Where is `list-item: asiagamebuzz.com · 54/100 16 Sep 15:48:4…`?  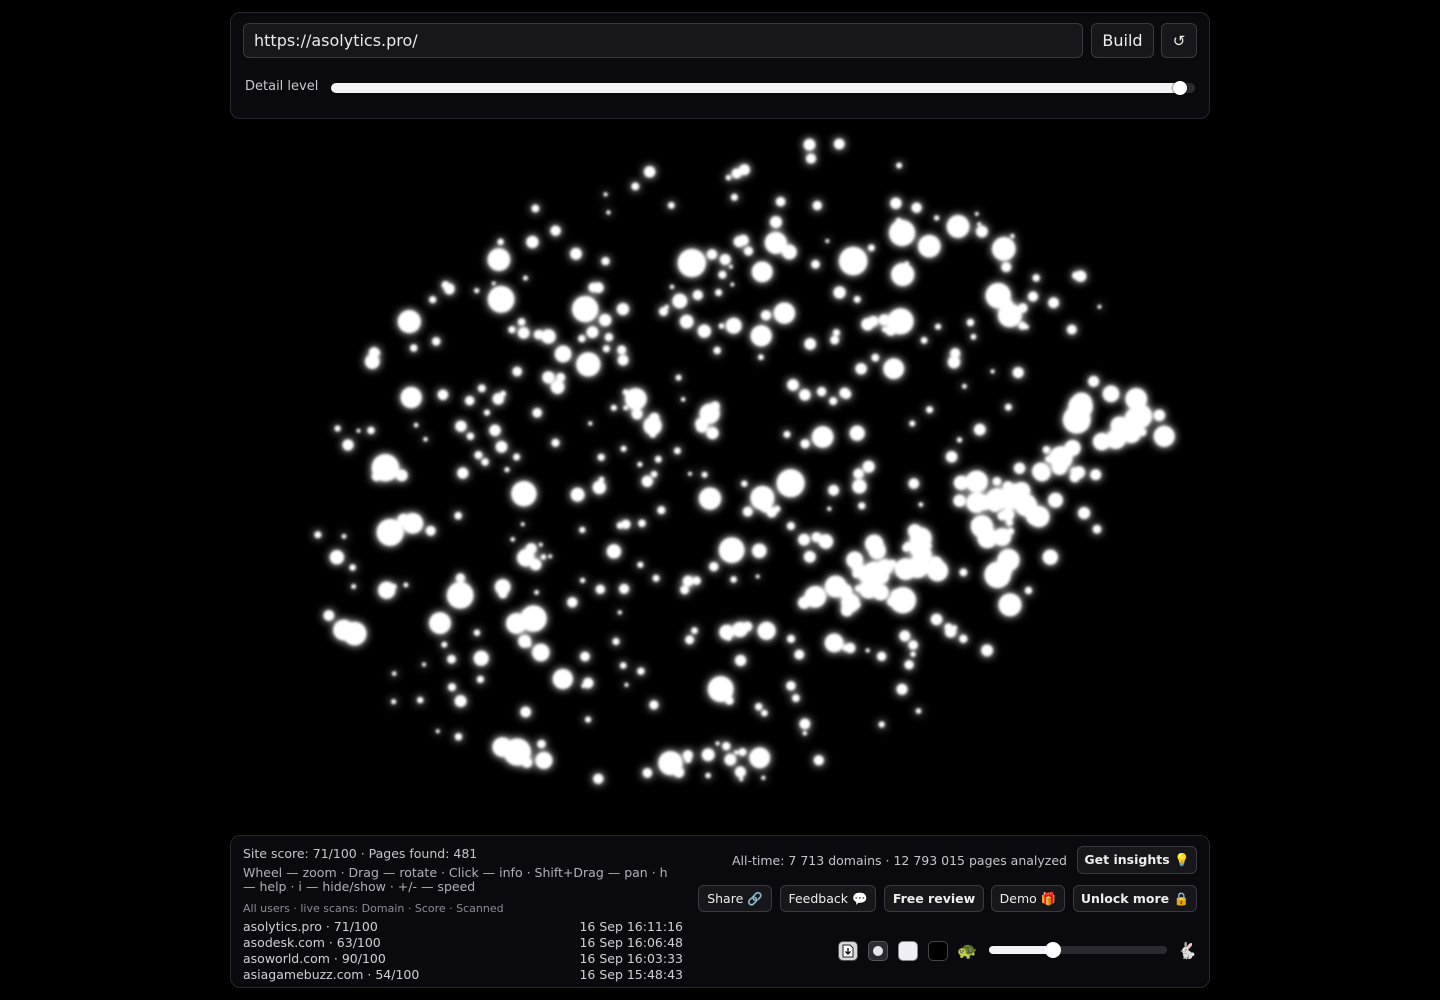
list-item: asiagamebuzz.com · 54/100 16 Sep 15:48:4… is located at coordinates (463, 975).